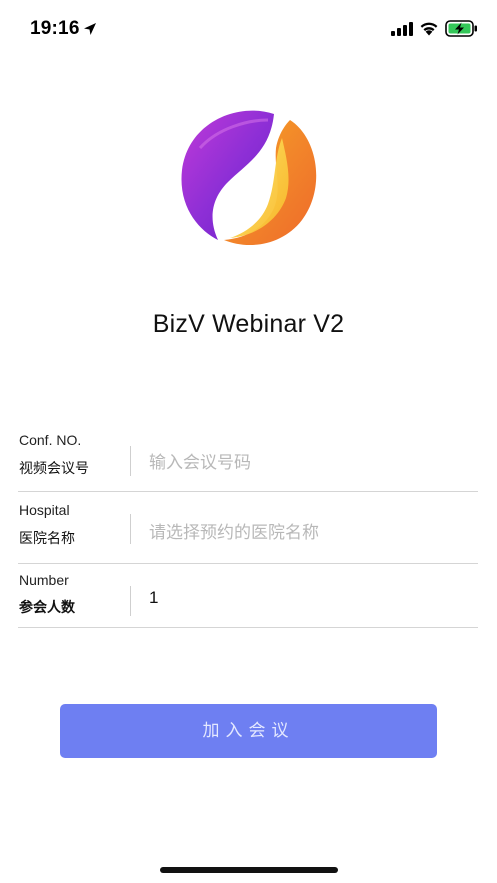 The image size is (497, 883). I want to click on attendee-number-input, so click(309, 598).